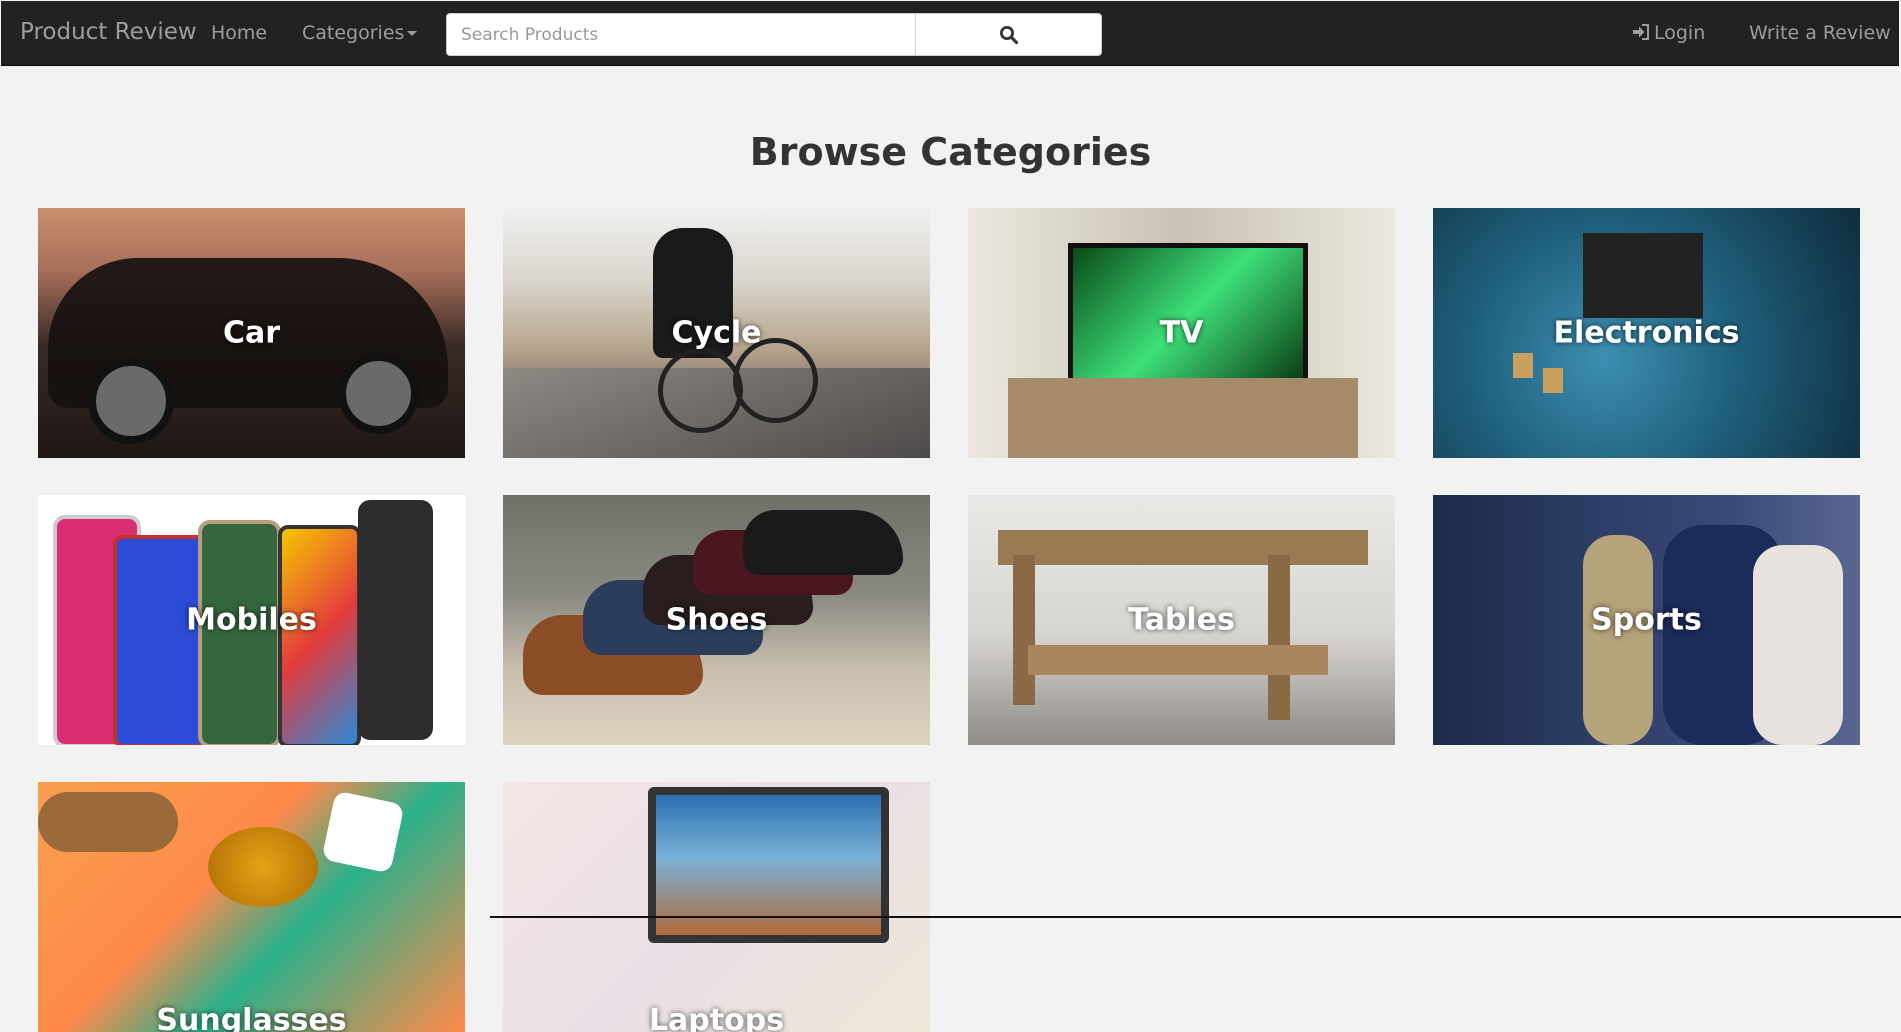  I want to click on category-tile-mobiles: Mobiles, so click(251, 620).